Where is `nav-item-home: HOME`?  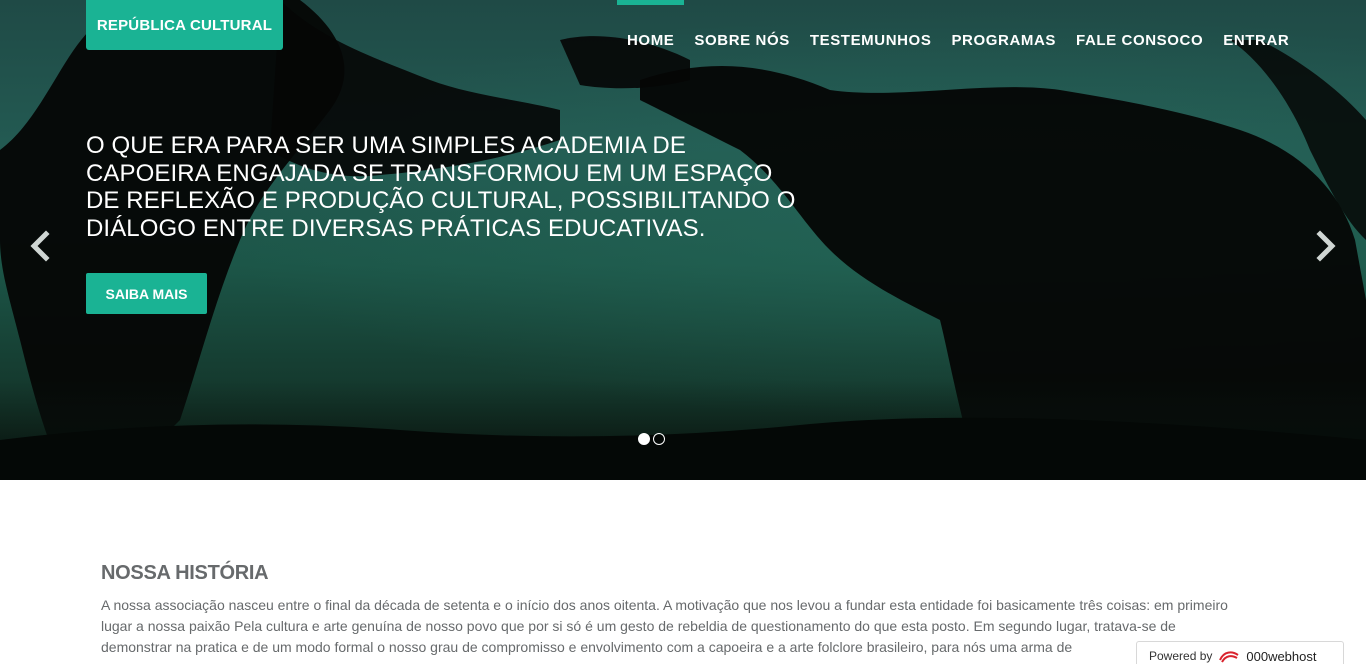
nav-item-home: HOME is located at coordinates (651, 30).